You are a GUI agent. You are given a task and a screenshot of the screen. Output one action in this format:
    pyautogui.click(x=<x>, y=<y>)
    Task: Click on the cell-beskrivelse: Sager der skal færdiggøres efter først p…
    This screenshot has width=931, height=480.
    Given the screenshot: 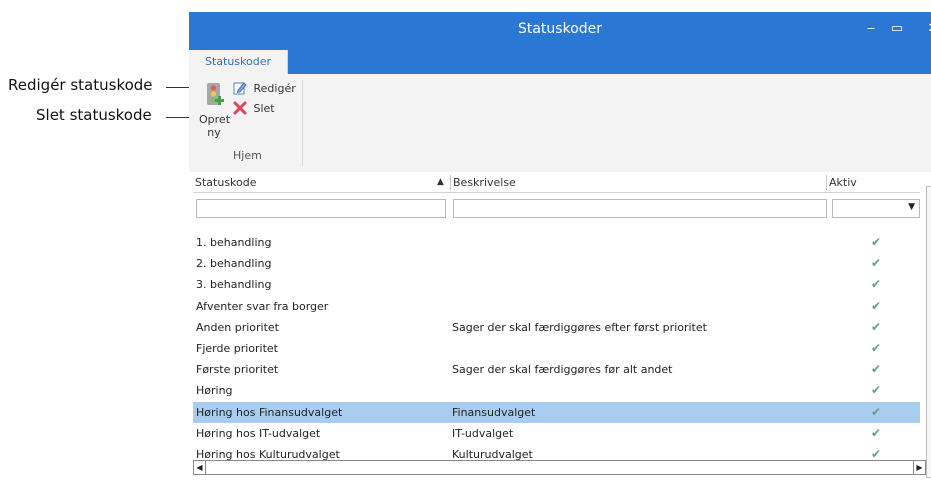 What is the action you would take?
    pyautogui.click(x=579, y=327)
    